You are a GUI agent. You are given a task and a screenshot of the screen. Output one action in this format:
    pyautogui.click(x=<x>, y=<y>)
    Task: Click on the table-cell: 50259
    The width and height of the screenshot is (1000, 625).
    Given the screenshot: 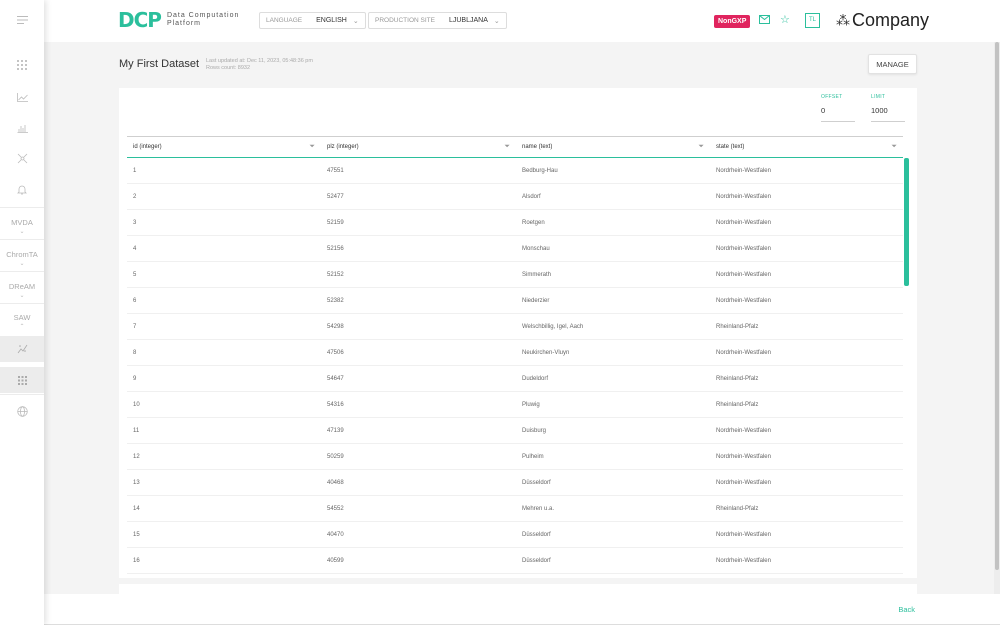 What is the action you would take?
    pyautogui.click(x=418, y=456)
    